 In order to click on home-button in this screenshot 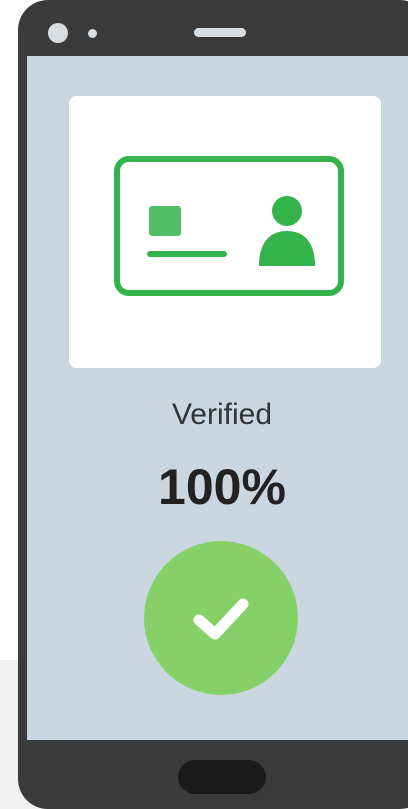, I will do `click(222, 777)`.